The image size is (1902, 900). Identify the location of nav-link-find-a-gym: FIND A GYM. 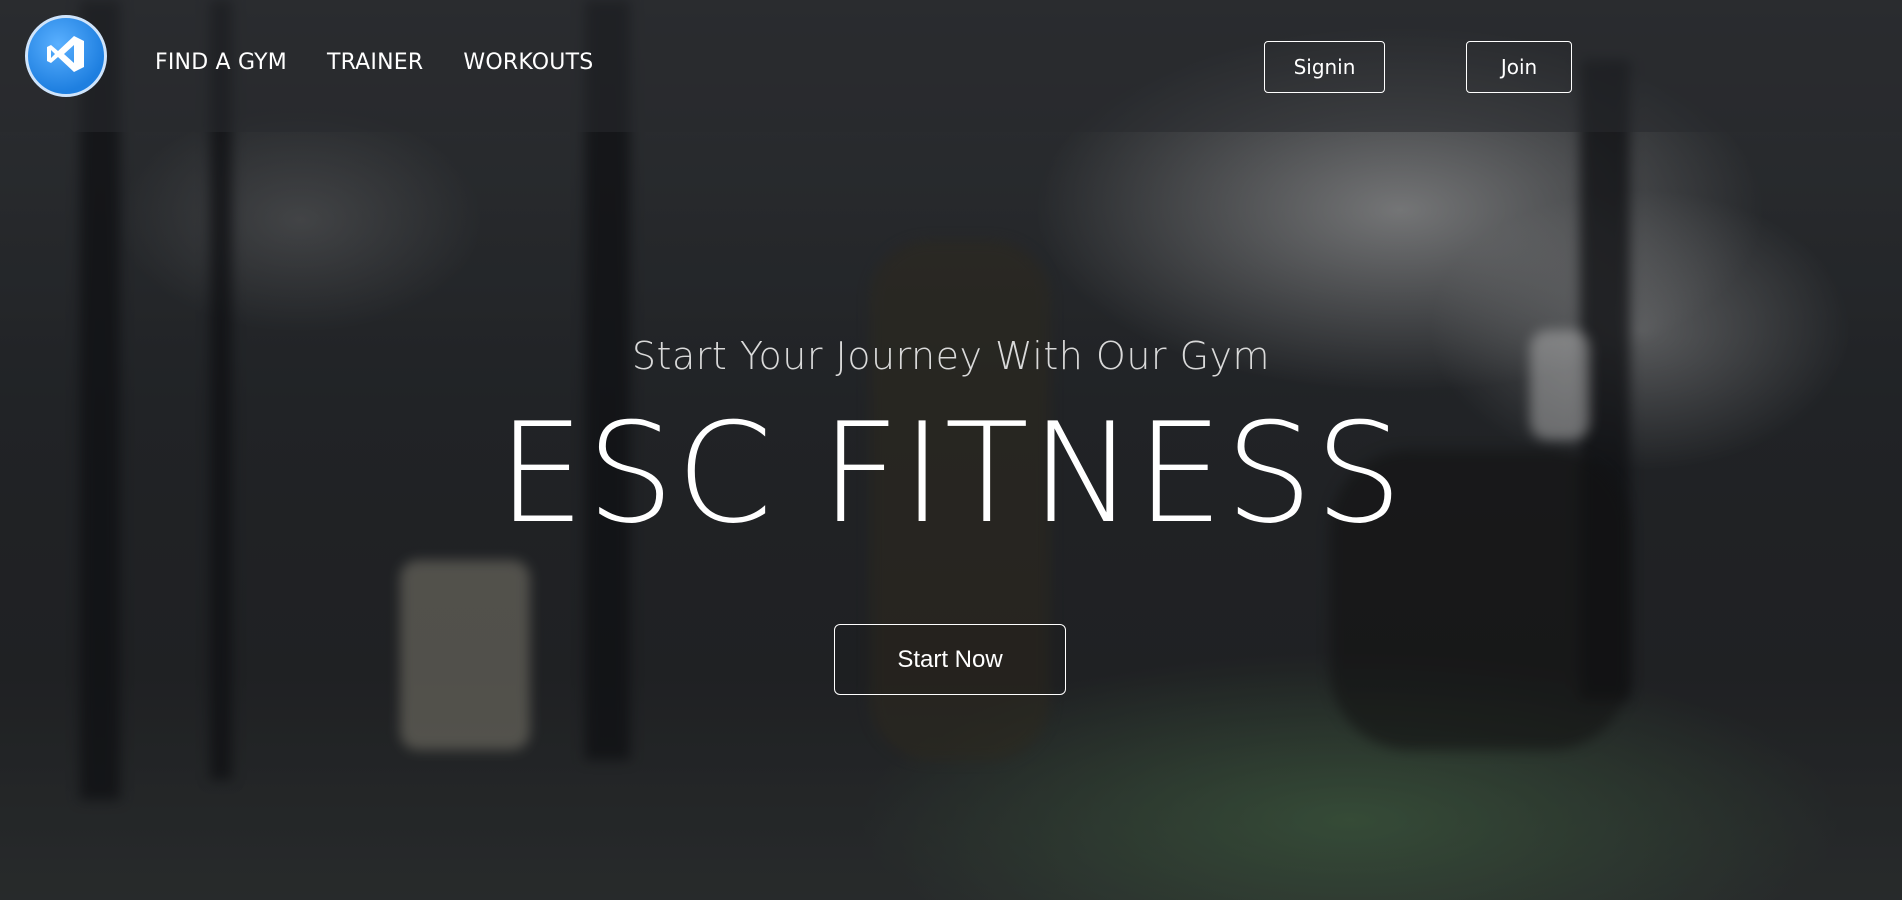
(221, 62).